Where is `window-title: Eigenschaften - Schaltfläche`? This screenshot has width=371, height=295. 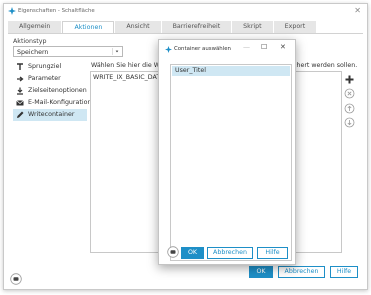 window-title: Eigenschaften - Schaltfläche is located at coordinates (56, 11).